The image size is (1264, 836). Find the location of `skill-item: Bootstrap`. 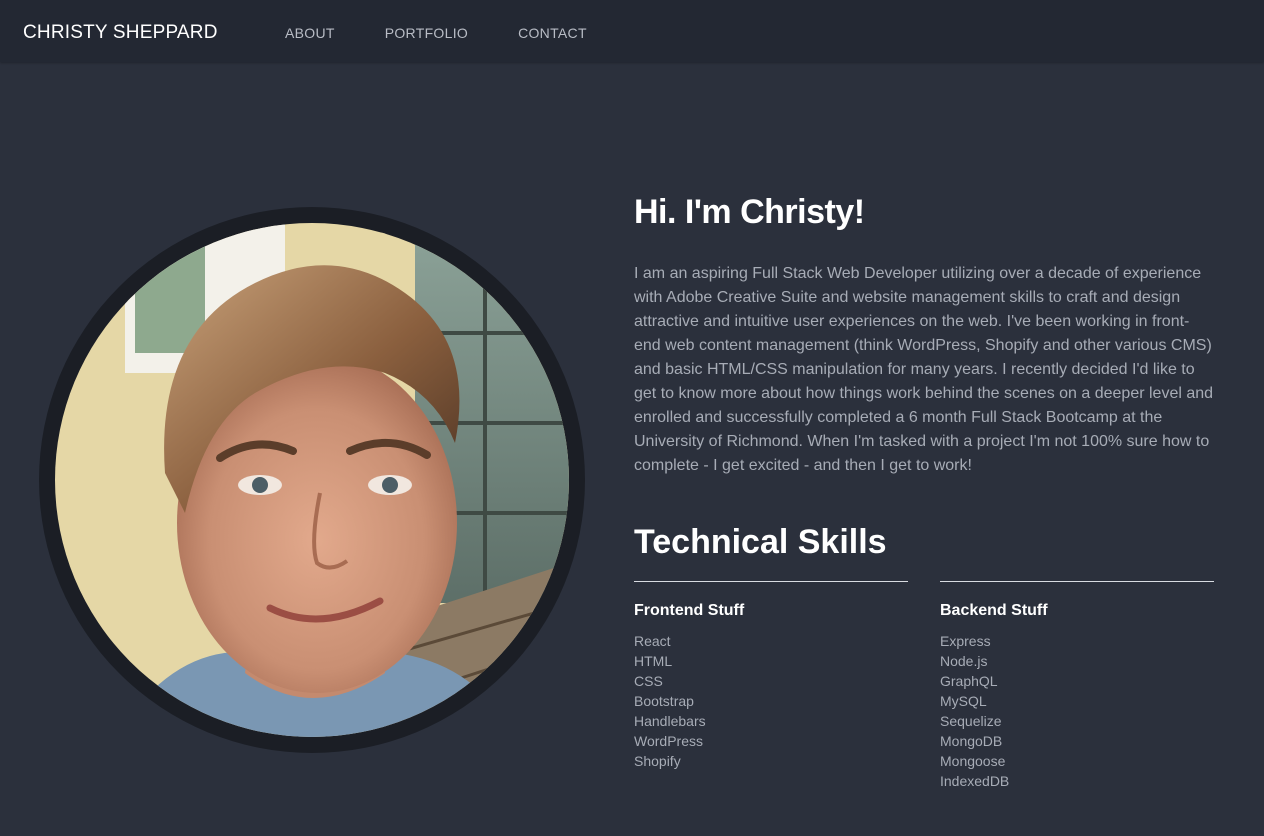

skill-item: Bootstrap is located at coordinates (664, 701).